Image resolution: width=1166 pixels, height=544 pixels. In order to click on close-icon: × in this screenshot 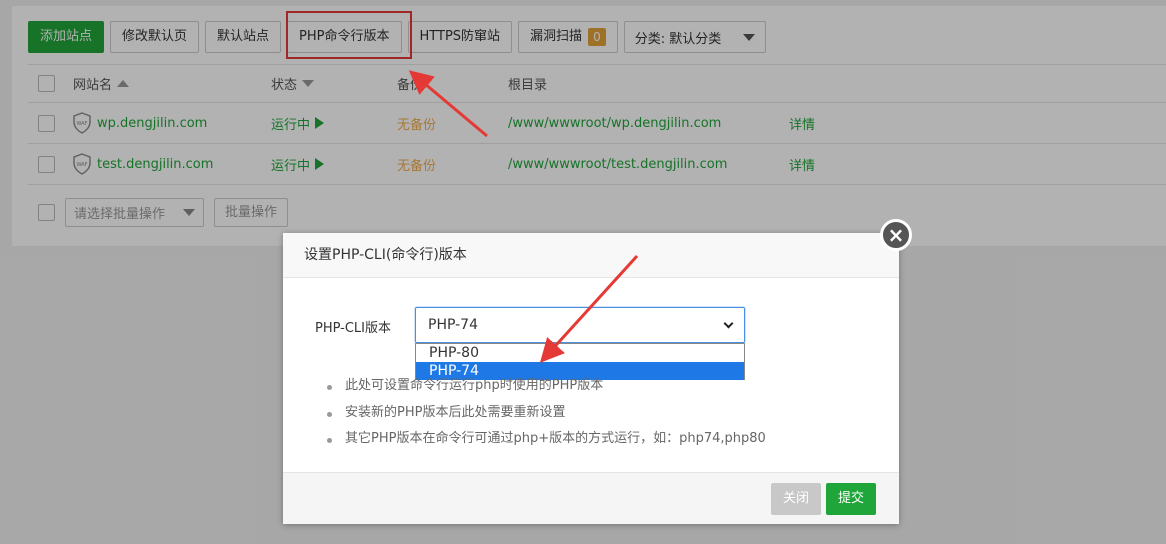, I will do `click(896, 235)`.